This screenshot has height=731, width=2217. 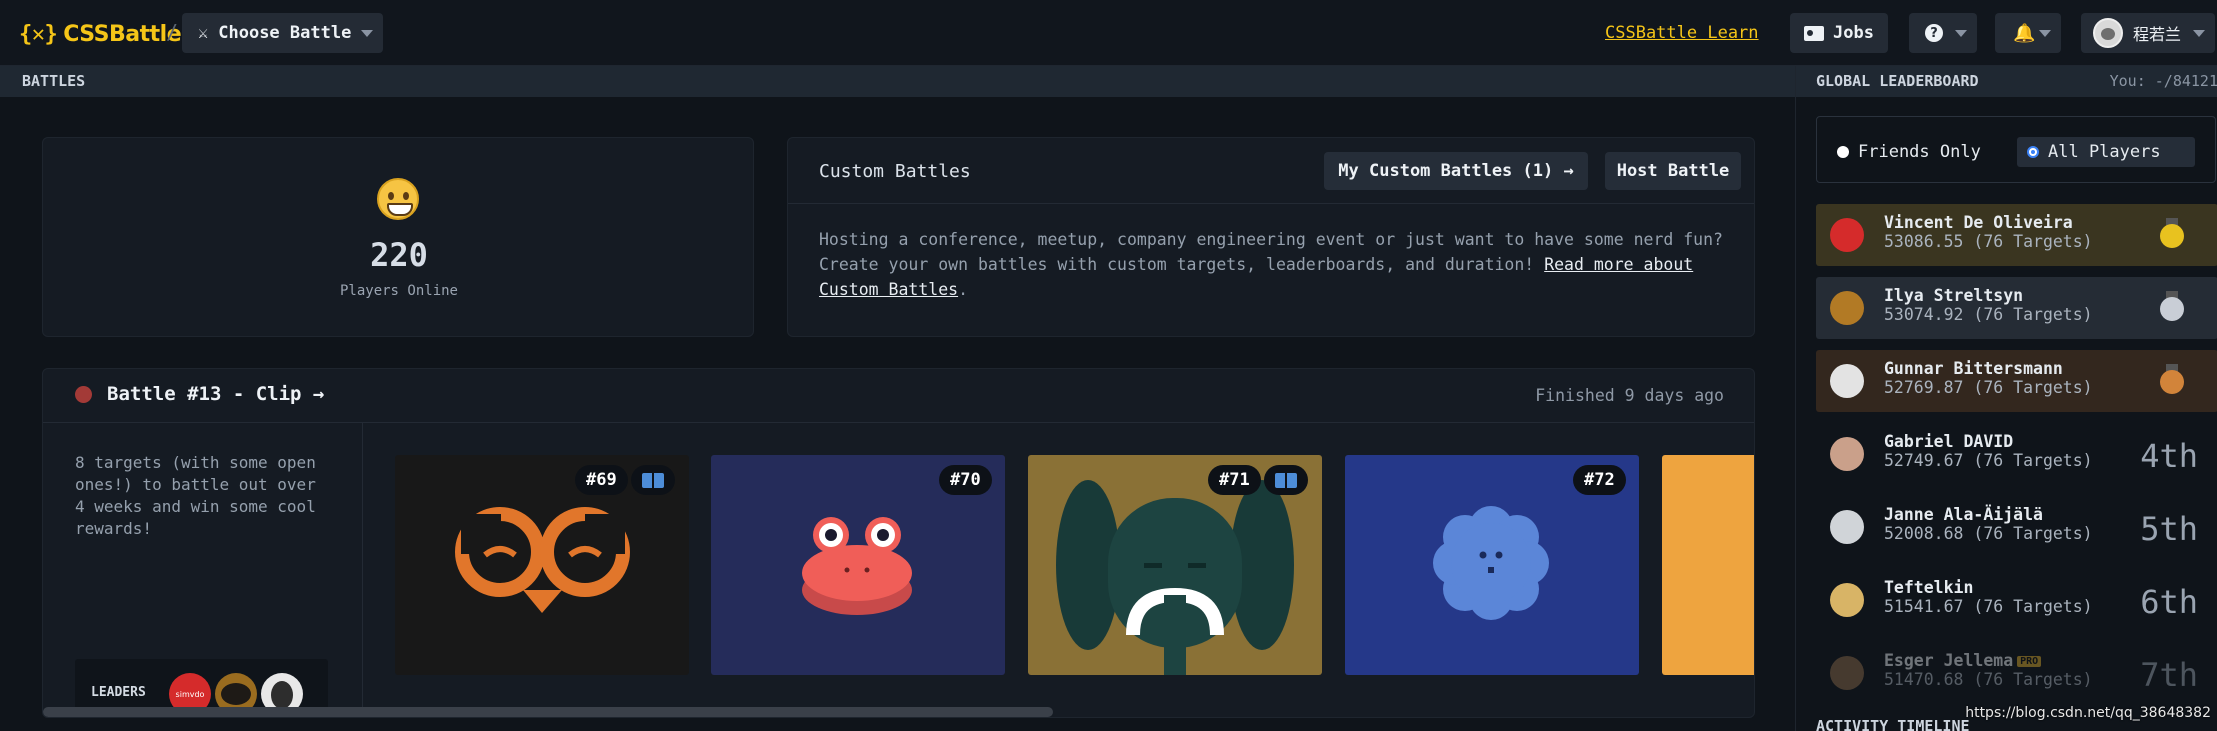 What do you see at coordinates (2163, 81) in the screenshot?
I see `your-rank: You: -/84121` at bounding box center [2163, 81].